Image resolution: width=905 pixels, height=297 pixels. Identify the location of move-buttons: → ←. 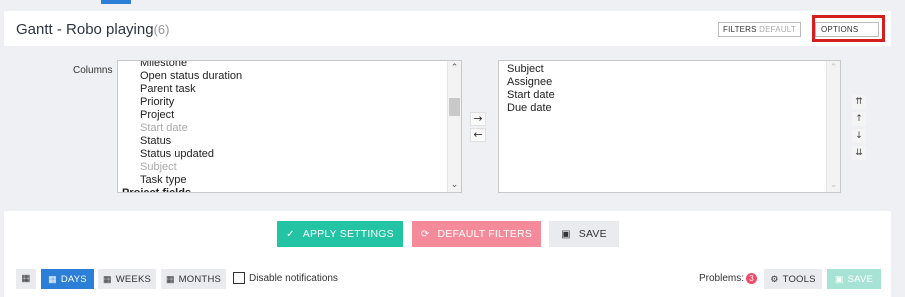
(478, 128).